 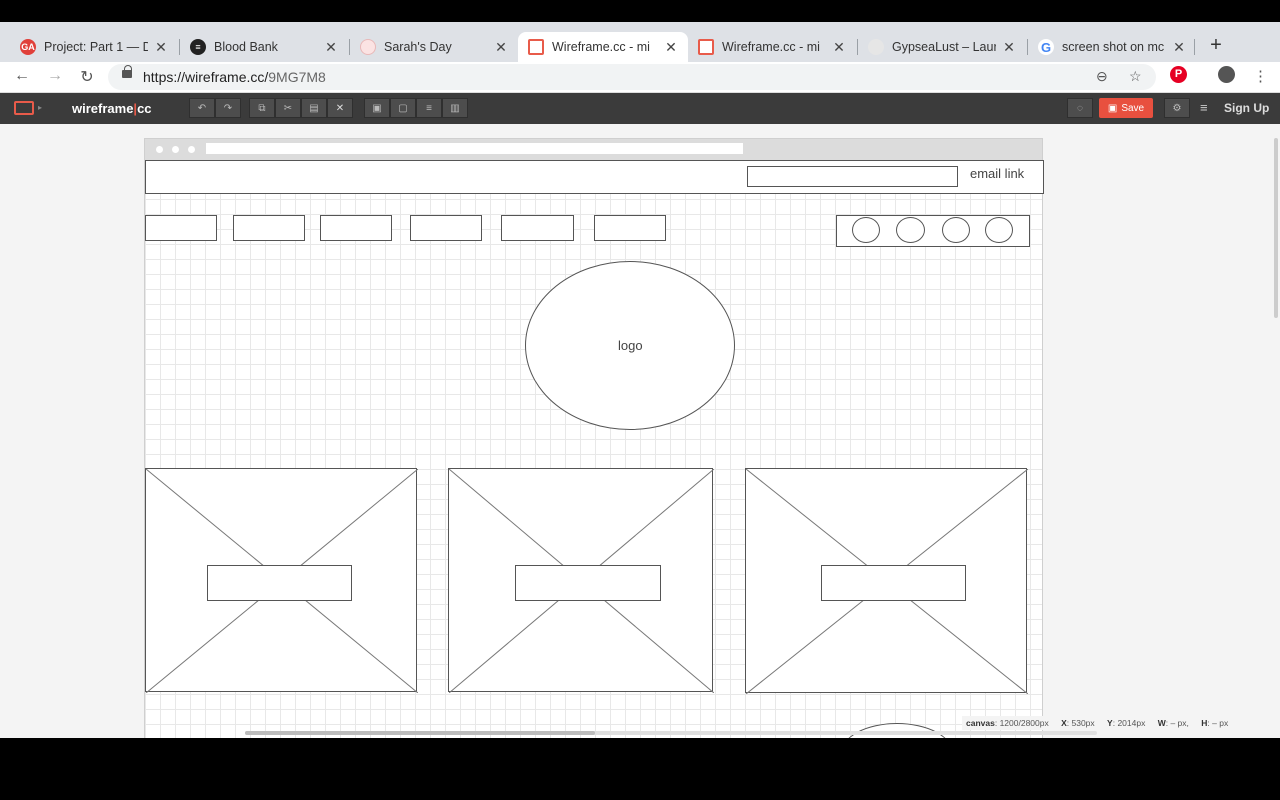 I want to click on tab-gypsealust: GypseaLust – Laur ✕, so click(x=942, y=47).